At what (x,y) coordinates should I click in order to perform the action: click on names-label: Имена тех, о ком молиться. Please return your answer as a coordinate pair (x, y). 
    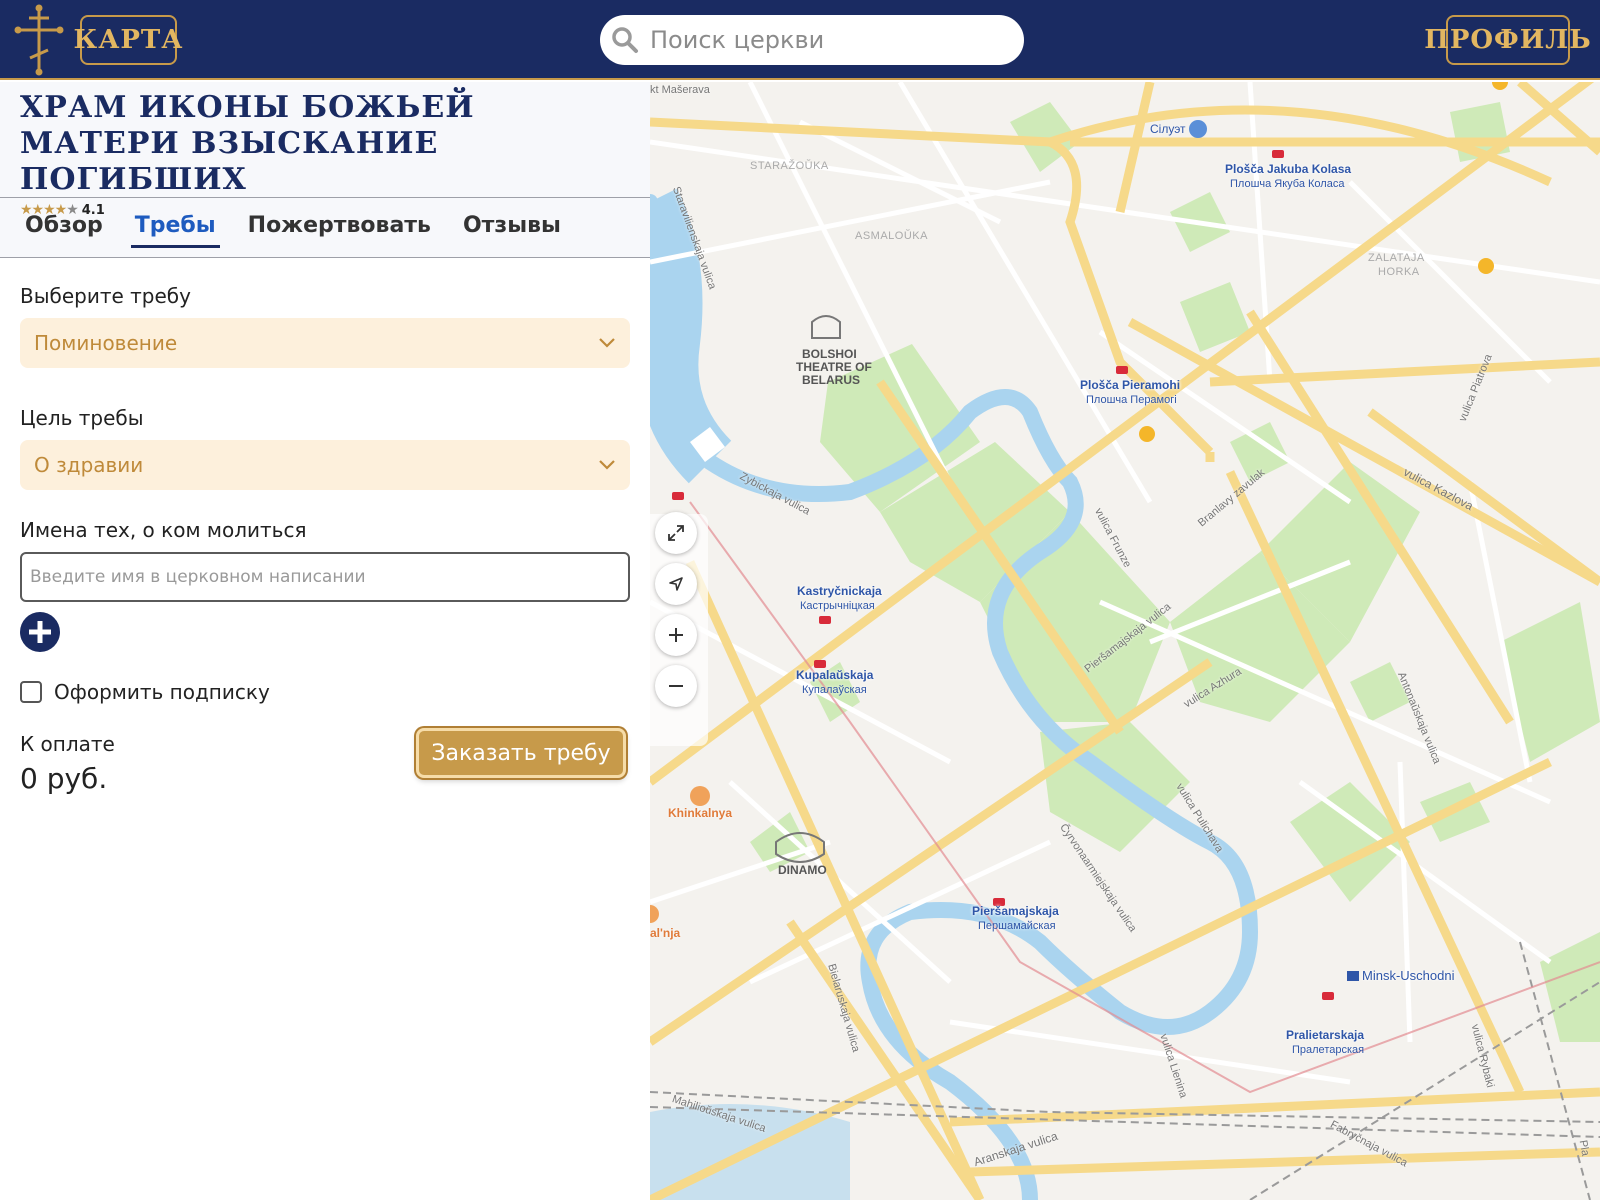
    Looking at the image, I should click on (163, 530).